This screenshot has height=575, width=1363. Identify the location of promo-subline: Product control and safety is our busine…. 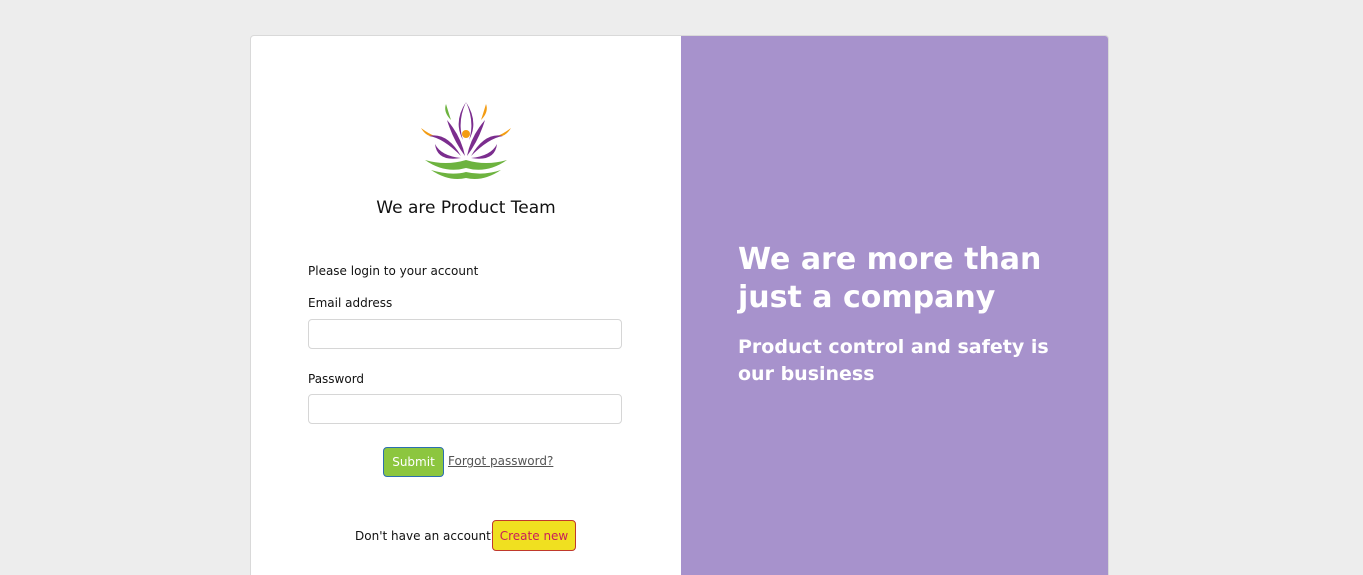
(893, 360).